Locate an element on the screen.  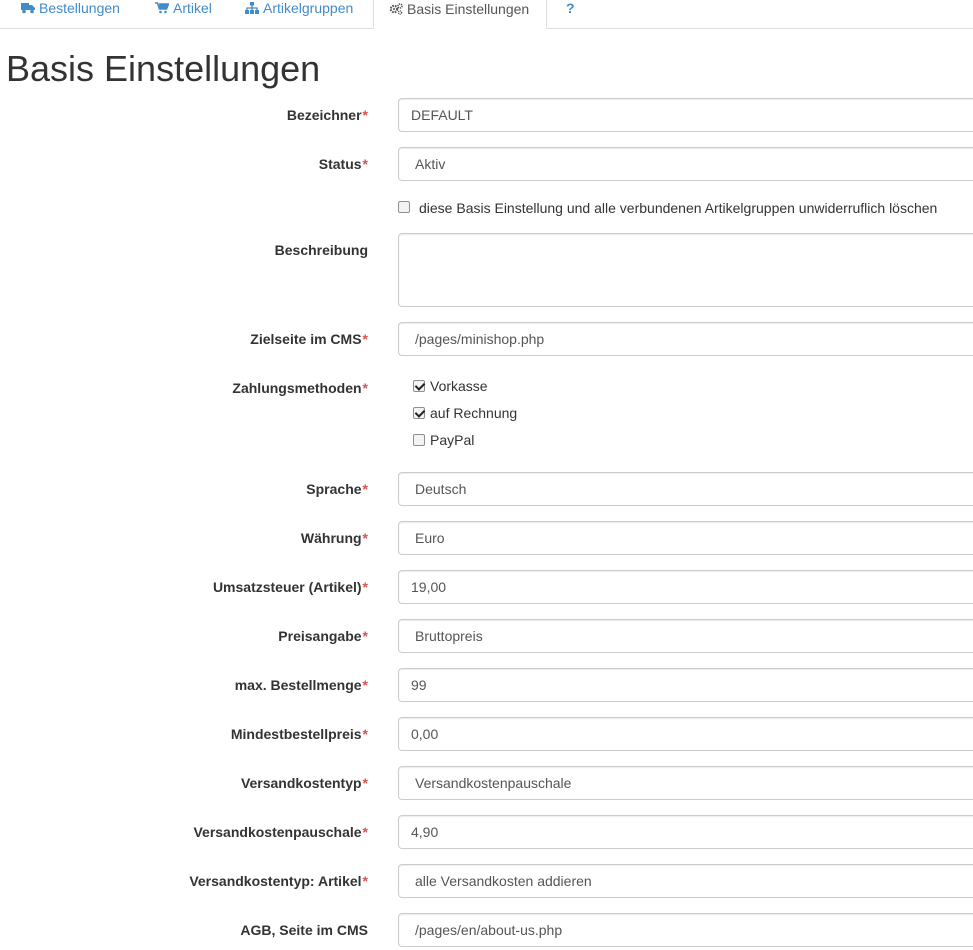
auf-rechnung-checkbox is located at coordinates (419, 413).